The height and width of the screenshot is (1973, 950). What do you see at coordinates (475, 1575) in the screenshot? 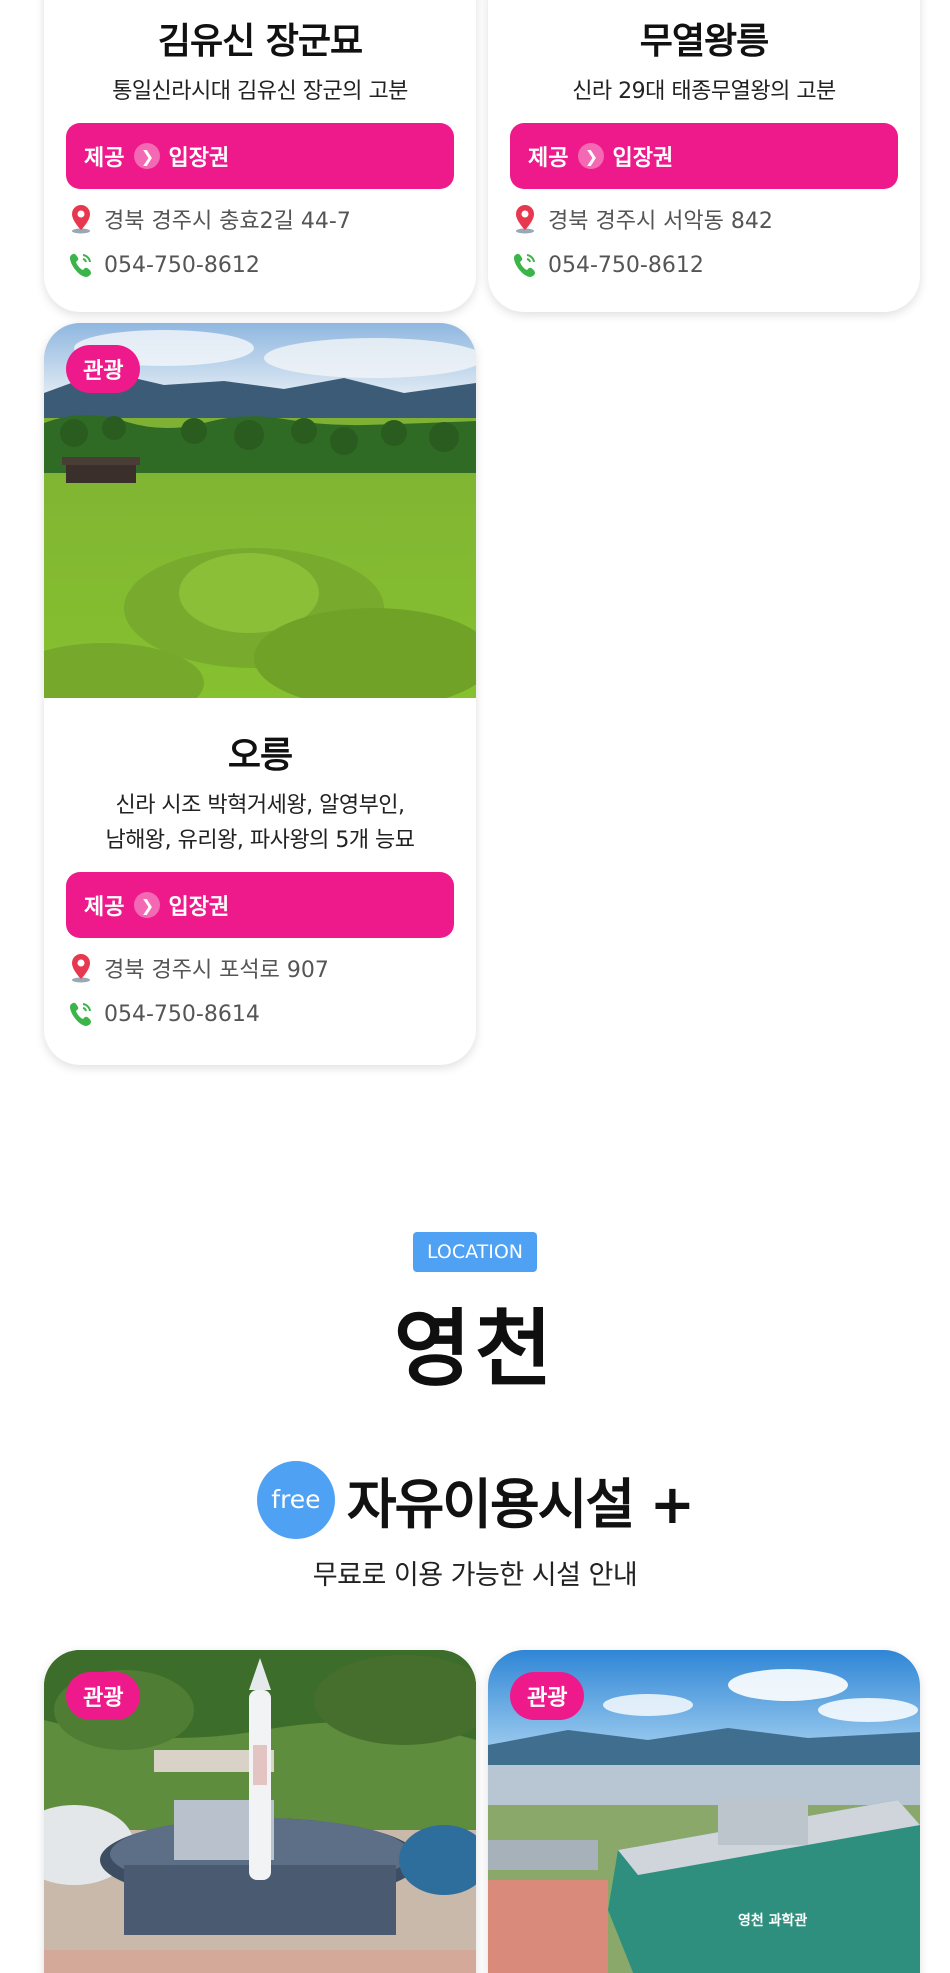
I see `free-facilities-subtitle: 무료로 이용 가능한 시설 안내` at bounding box center [475, 1575].